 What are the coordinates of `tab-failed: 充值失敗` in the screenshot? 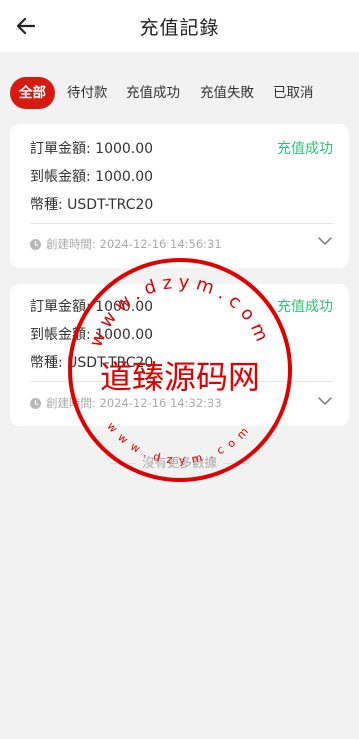 It's located at (227, 93).